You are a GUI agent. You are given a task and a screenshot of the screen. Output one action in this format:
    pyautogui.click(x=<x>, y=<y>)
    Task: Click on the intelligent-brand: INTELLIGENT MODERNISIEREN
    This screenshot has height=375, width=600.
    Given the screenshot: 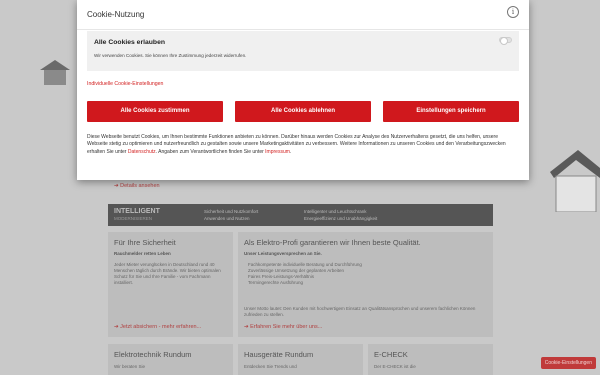 What is the action you would take?
    pyautogui.click(x=154, y=215)
    